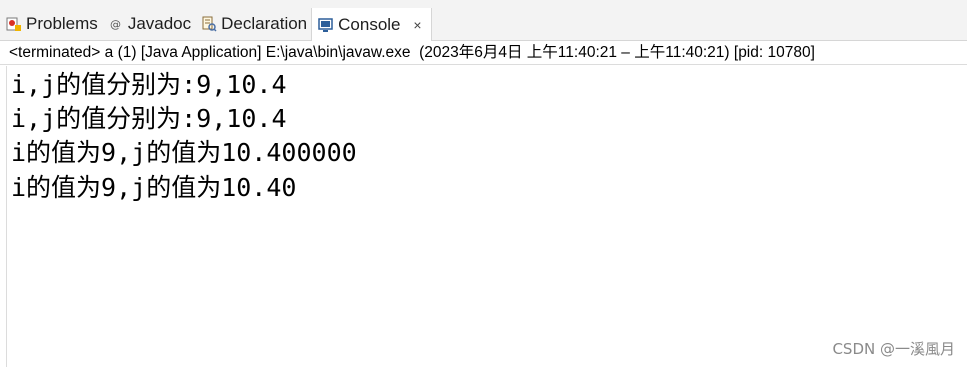 The height and width of the screenshot is (367, 967). What do you see at coordinates (893, 349) in the screenshot?
I see `watermark: CSDN @一溪風月` at bounding box center [893, 349].